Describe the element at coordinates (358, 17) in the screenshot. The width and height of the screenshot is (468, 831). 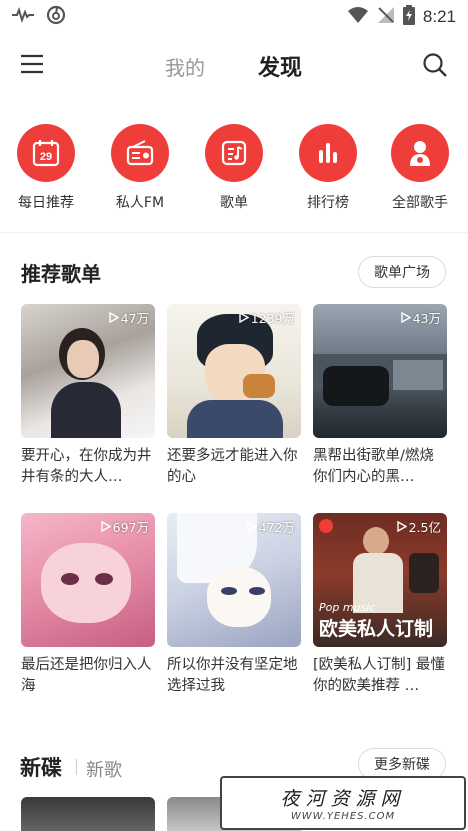
I see `wifi-icon` at that location.